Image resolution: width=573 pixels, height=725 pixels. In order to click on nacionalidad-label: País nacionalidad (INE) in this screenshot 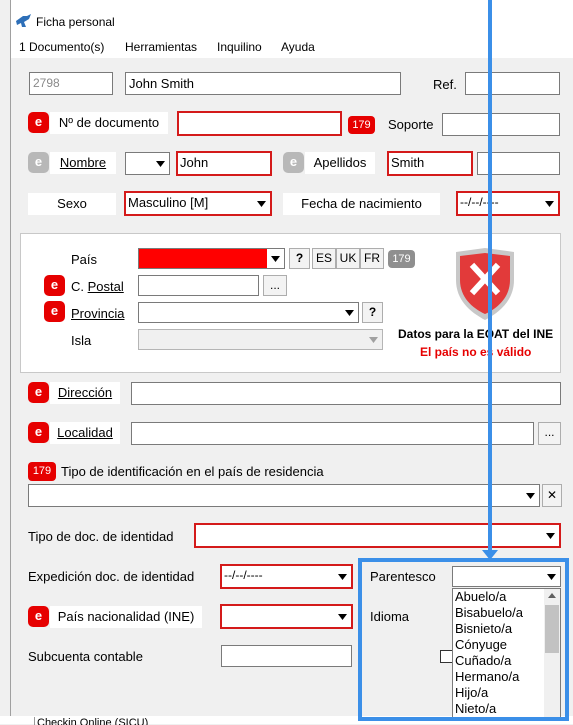, I will do `click(126, 617)`.